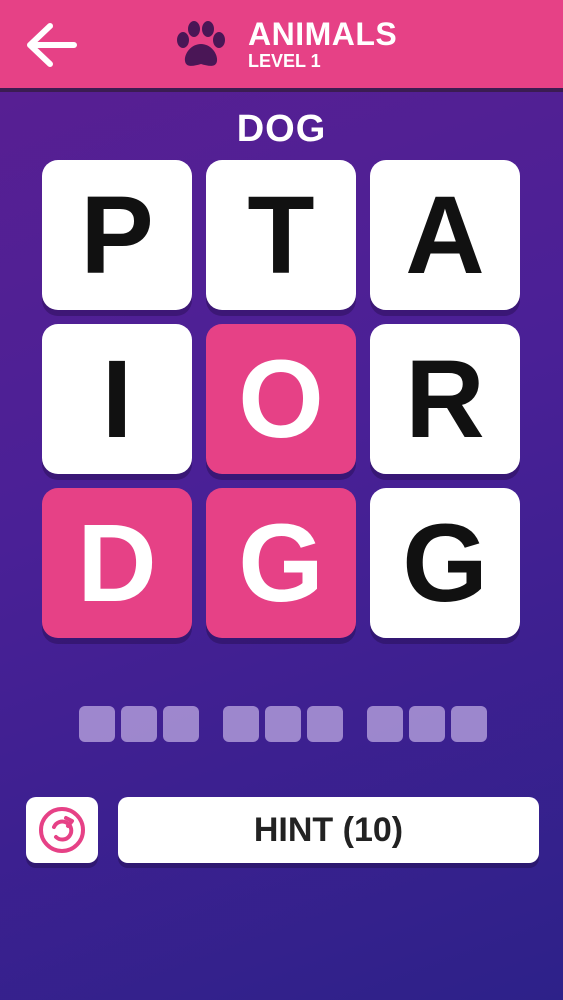 This screenshot has width=563, height=1000. I want to click on target-word: DOG, so click(281, 129).